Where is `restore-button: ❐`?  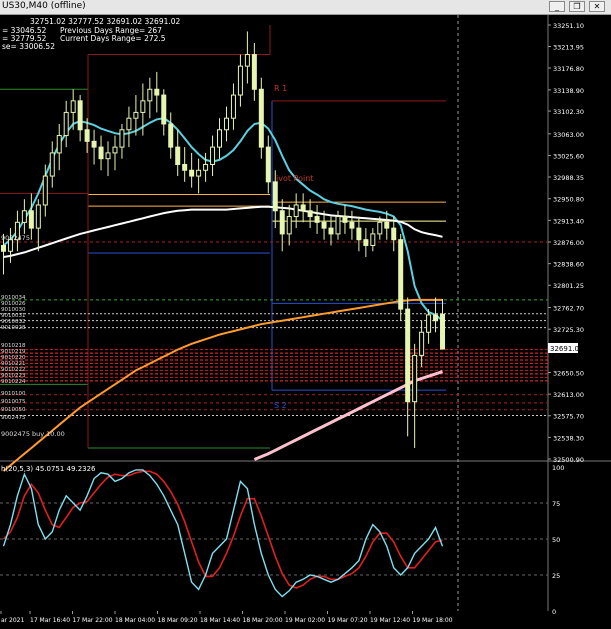
restore-button: ❐ is located at coordinates (577, 6).